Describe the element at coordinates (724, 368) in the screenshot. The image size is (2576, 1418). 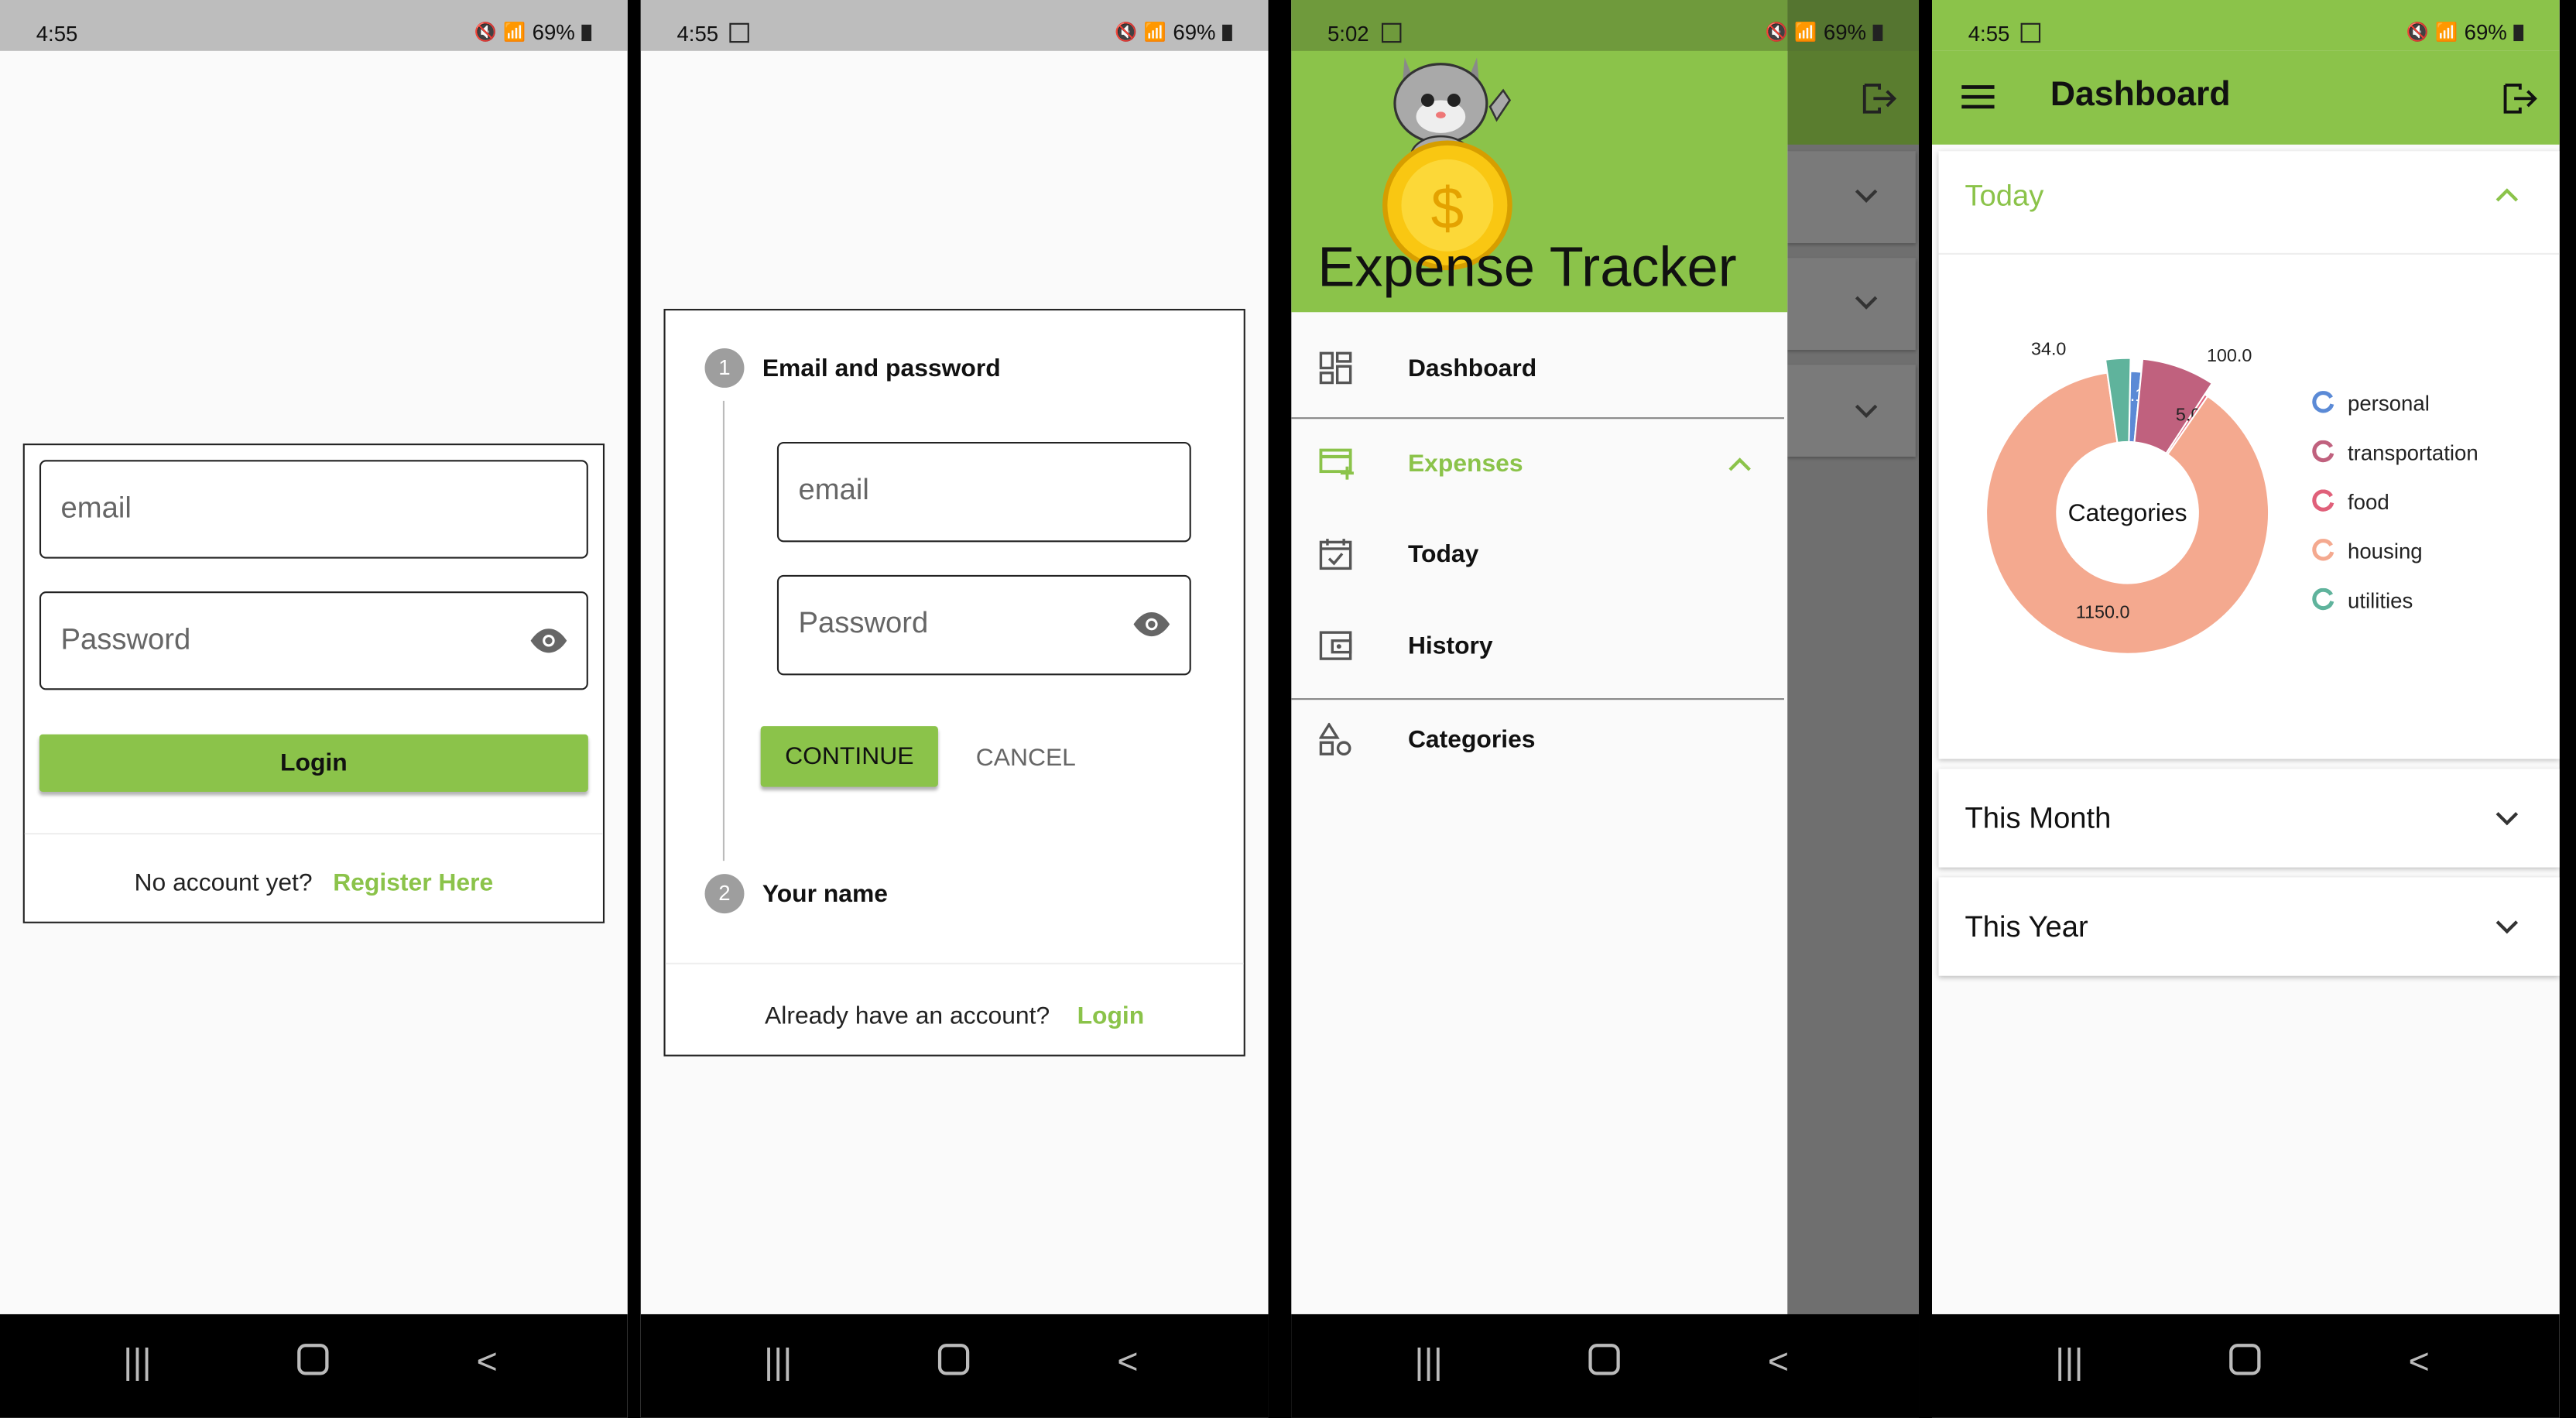
I see `step-1-number: 1` at that location.